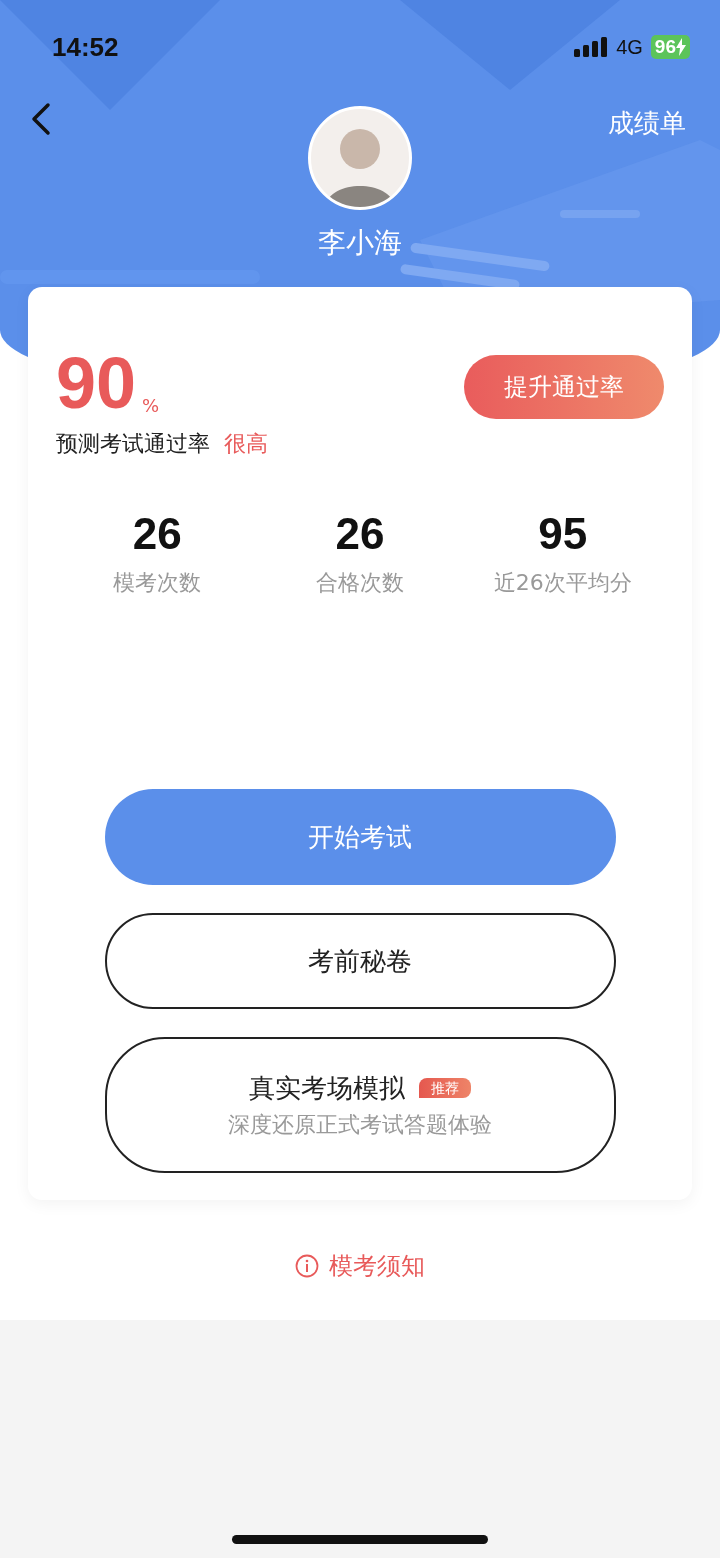 Image resolution: width=720 pixels, height=1558 pixels. Describe the element at coordinates (360, 1105) in the screenshot. I see `mock-exam-button: 真实考场模拟 $^{推荐}$ 深度还原正式考试答题体验` at that location.